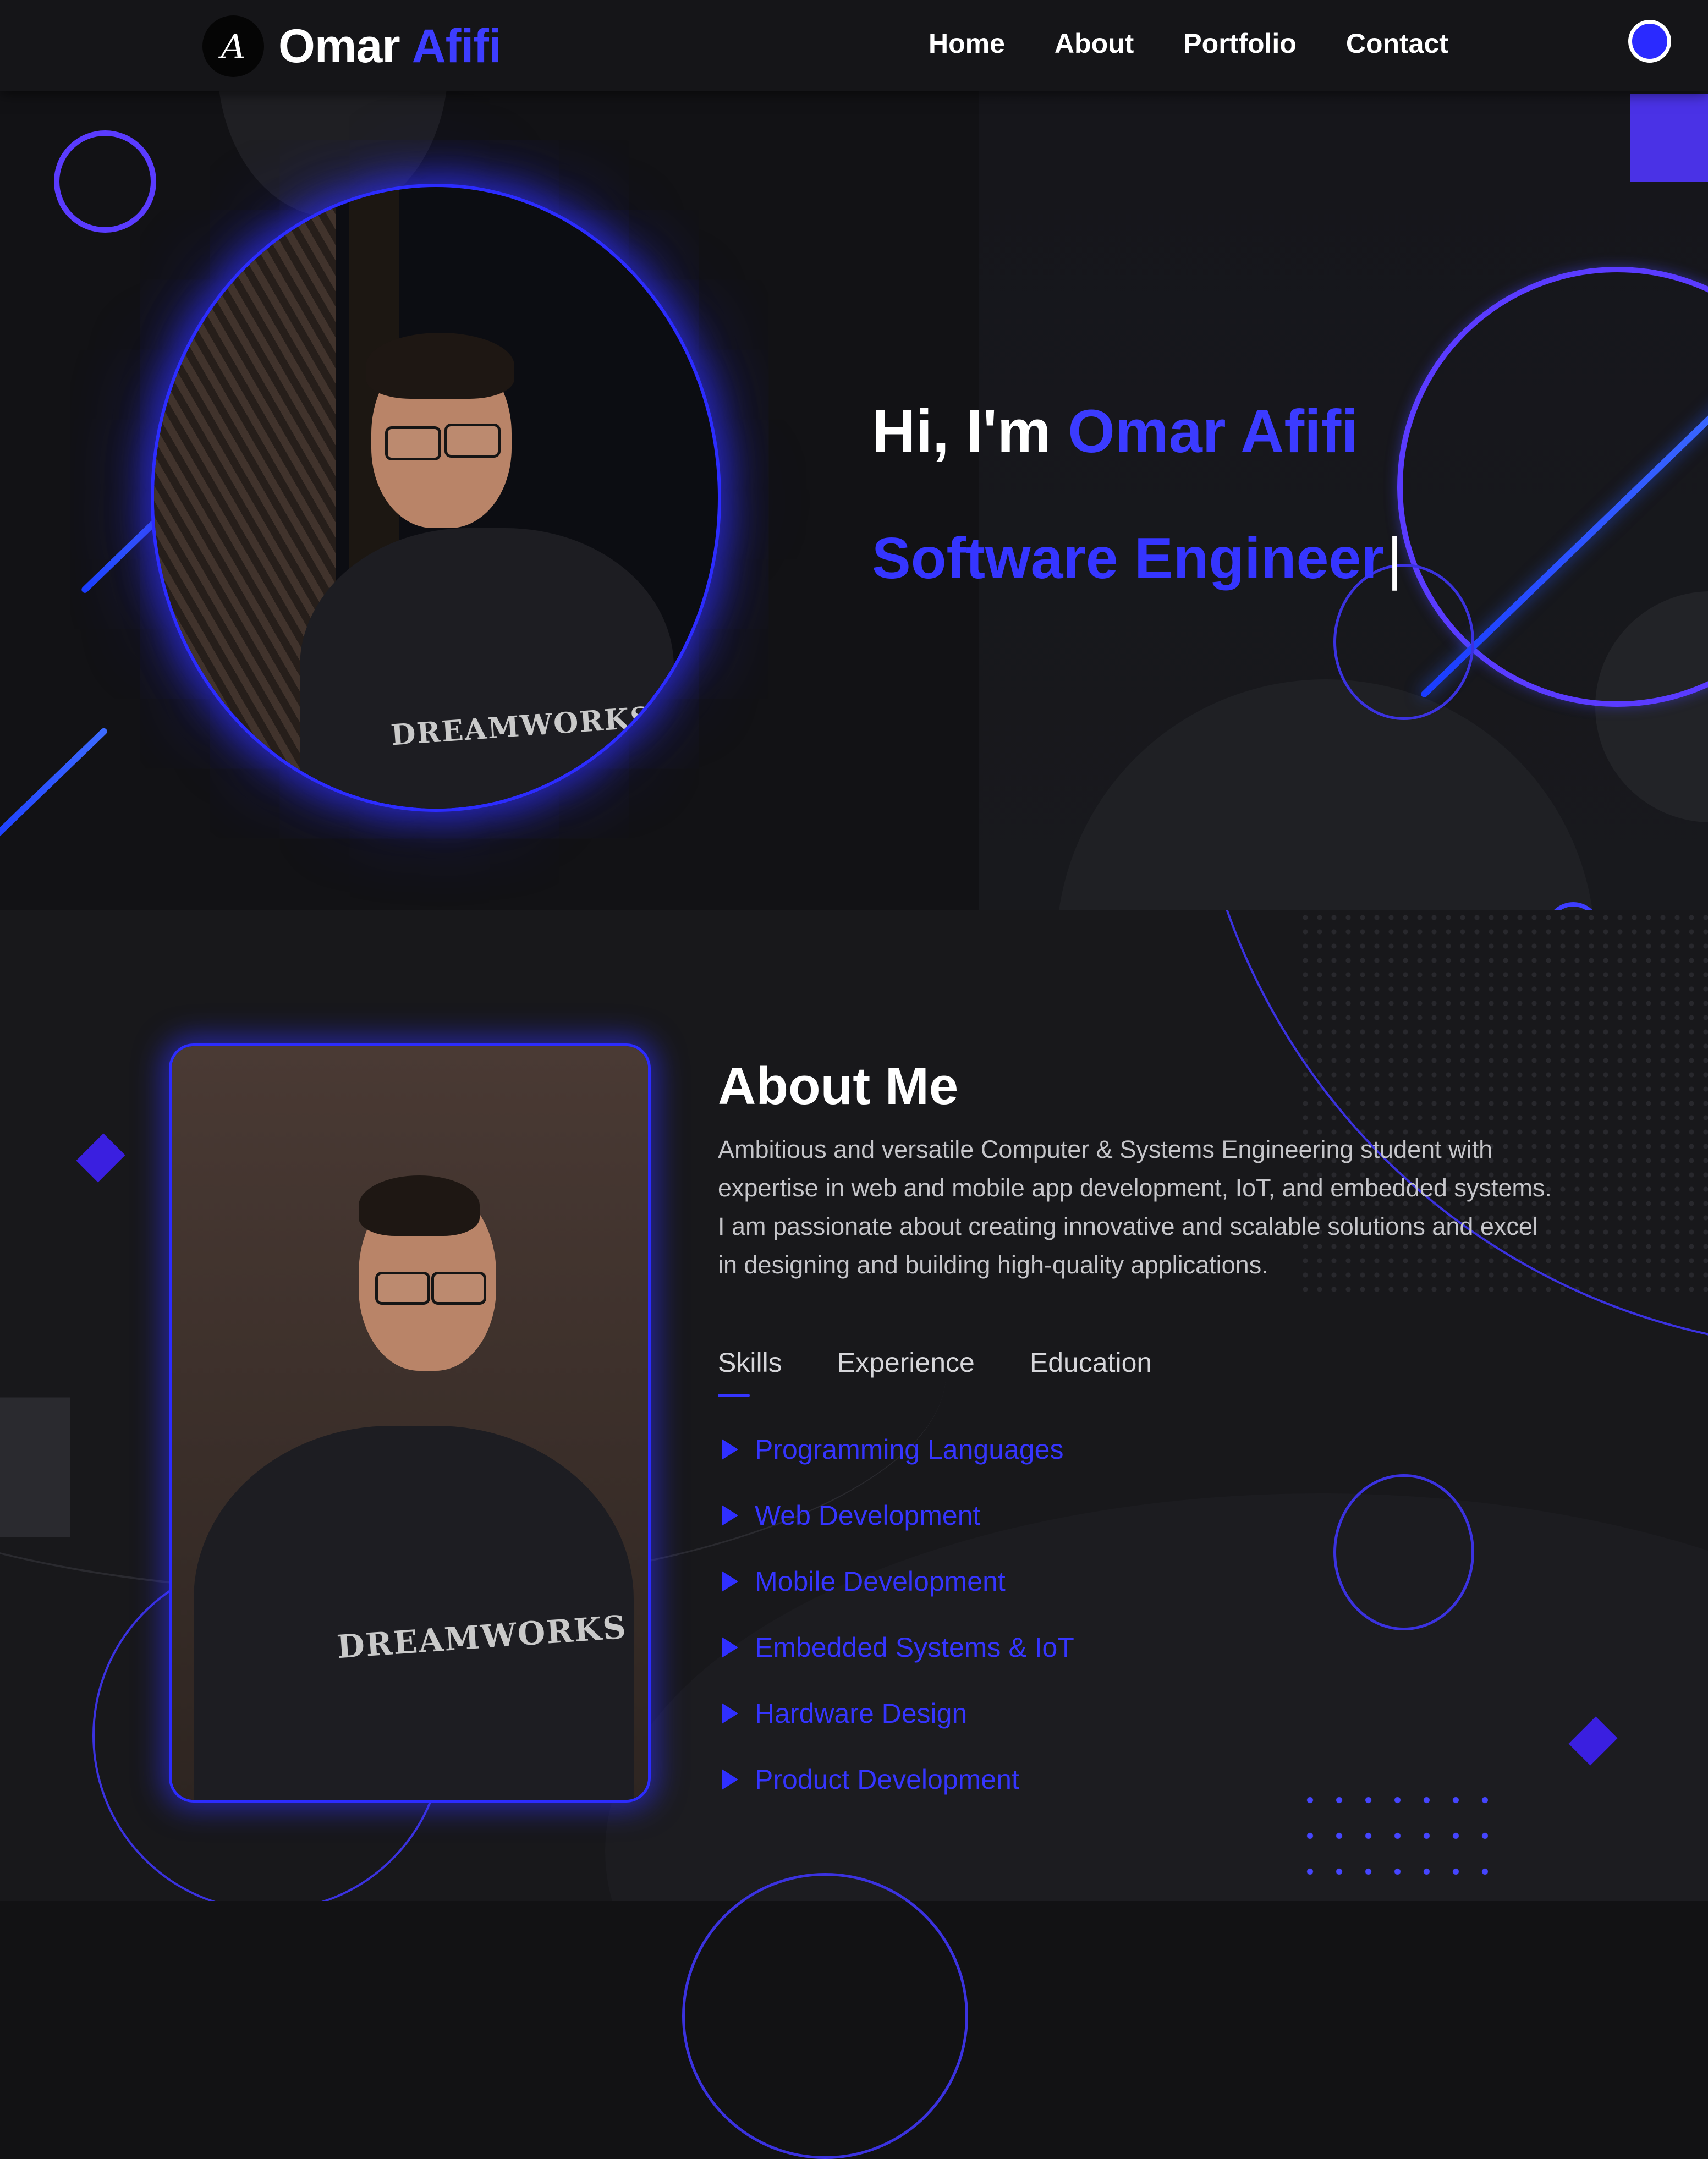 The width and height of the screenshot is (1708, 2159). What do you see at coordinates (1091, 1362) in the screenshot?
I see `tab-education: Education` at bounding box center [1091, 1362].